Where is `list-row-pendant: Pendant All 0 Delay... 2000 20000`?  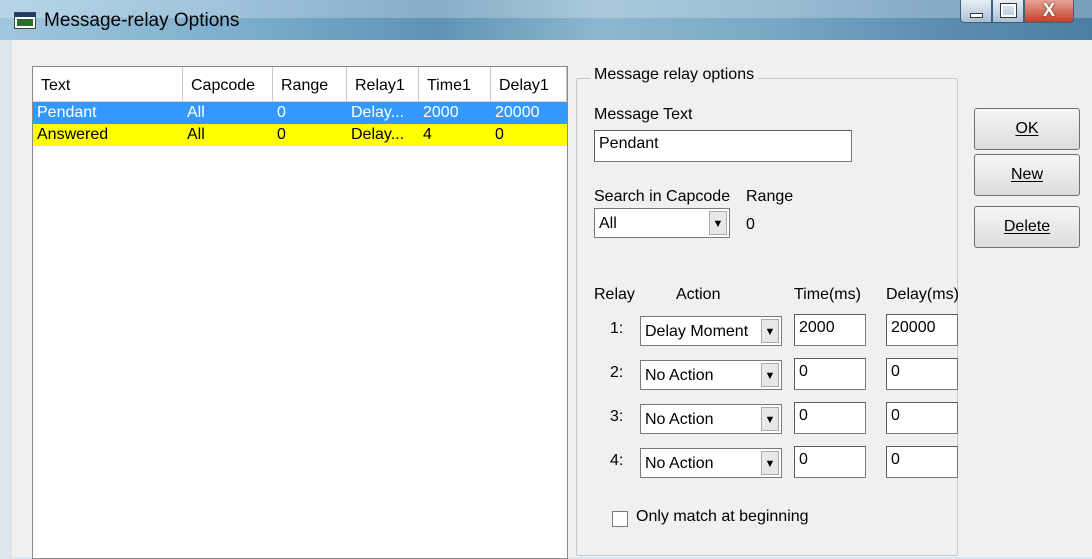
list-row-pendant: Pendant All 0 Delay... 2000 20000 is located at coordinates (300, 113).